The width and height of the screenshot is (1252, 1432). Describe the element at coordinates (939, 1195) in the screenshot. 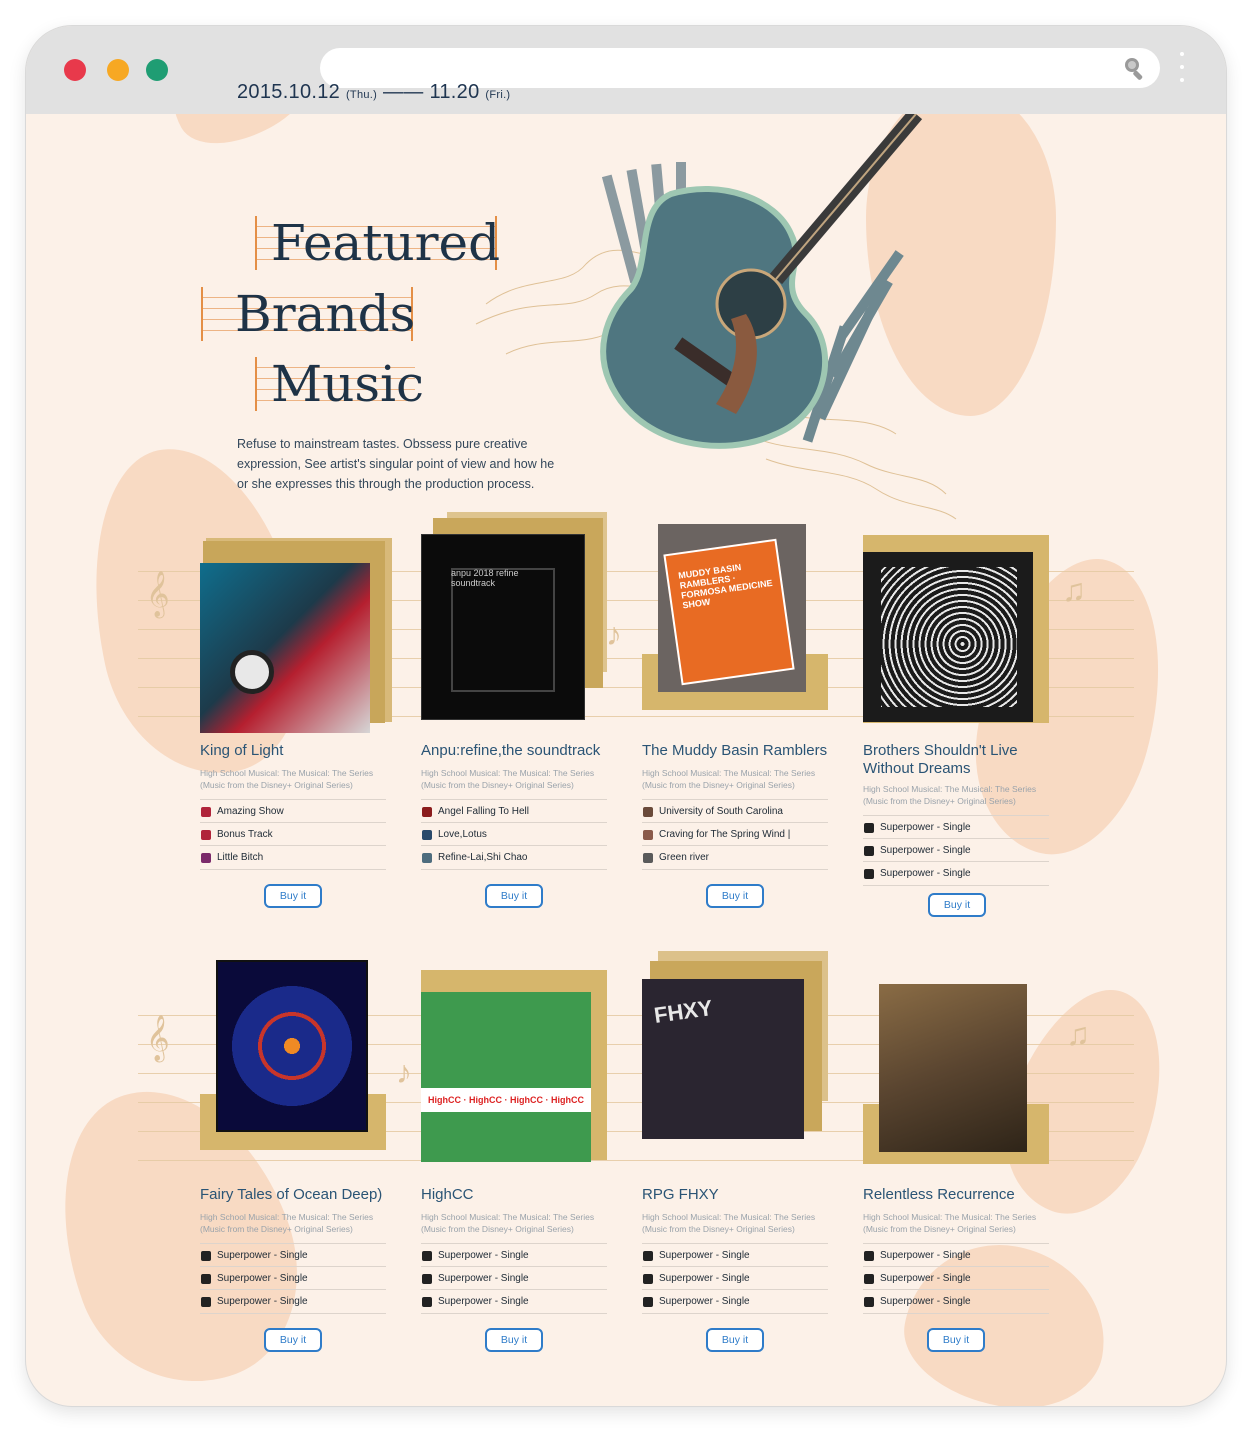

I see `card-title: Relentless Recurrence` at that location.